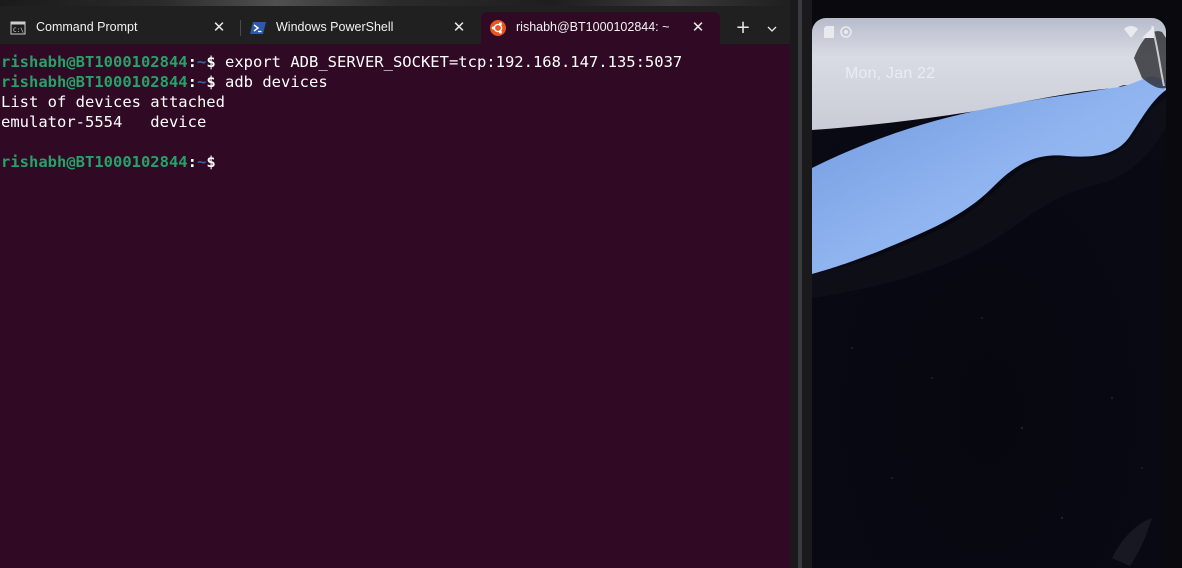 Image resolution: width=1182 pixels, height=568 pixels. Describe the element at coordinates (829, 32) in the screenshot. I see `sd-card-icon` at that location.